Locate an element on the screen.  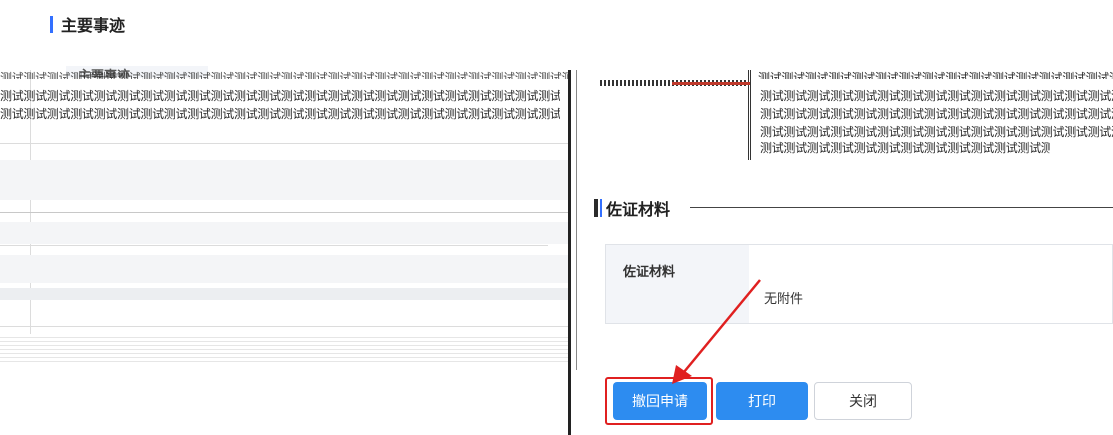
annotation-arrow is located at coordinates (716, 331).